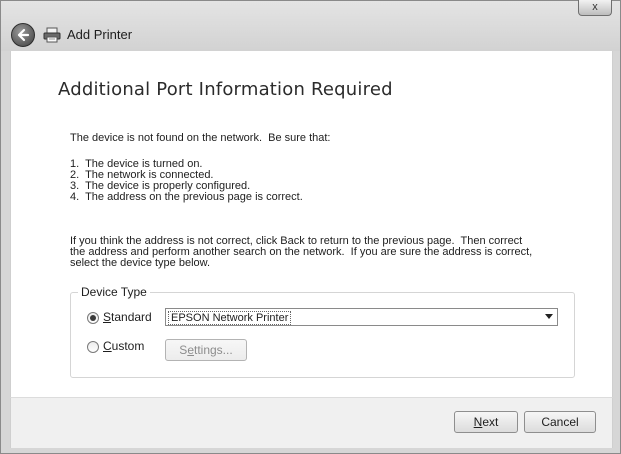 This screenshot has width=621, height=454. Describe the element at coordinates (225, 89) in the screenshot. I see `page-title: Additional Port Information Required` at that location.